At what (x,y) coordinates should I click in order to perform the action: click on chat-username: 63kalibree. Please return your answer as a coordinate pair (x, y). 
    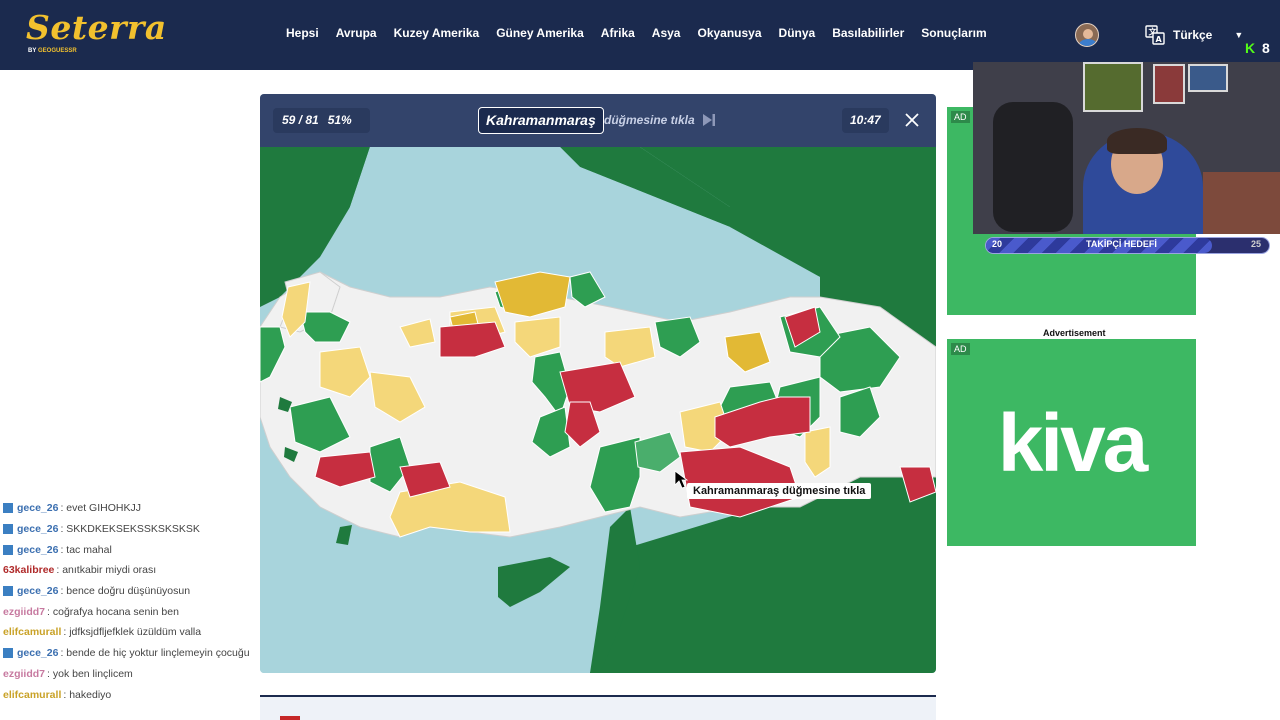
    Looking at the image, I should click on (29, 570).